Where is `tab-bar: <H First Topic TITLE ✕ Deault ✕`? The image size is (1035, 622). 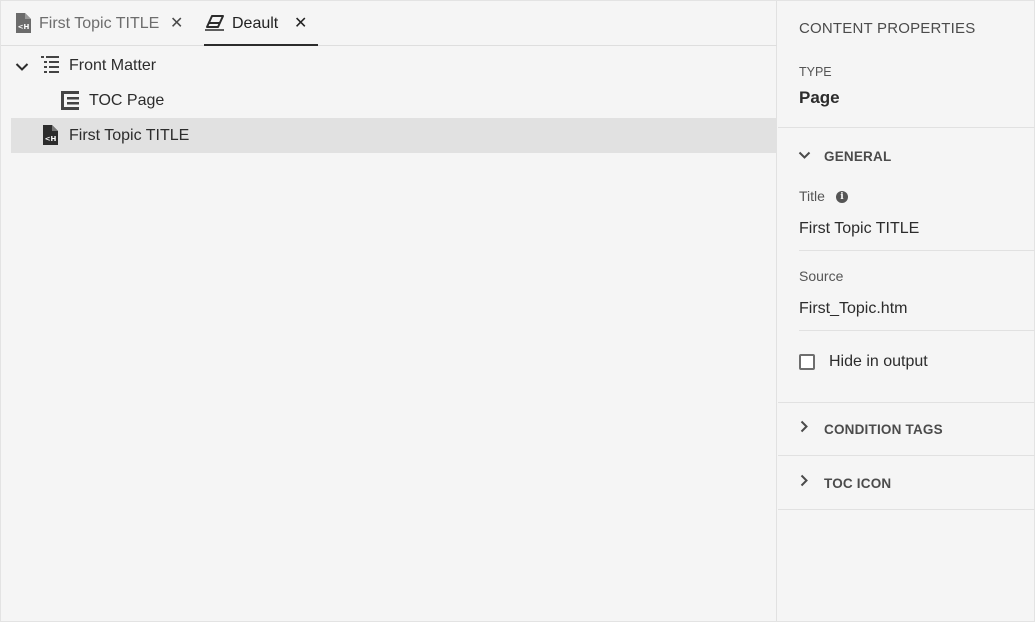
tab-bar: <H First Topic TITLE ✕ Deault ✕ is located at coordinates (389, 23).